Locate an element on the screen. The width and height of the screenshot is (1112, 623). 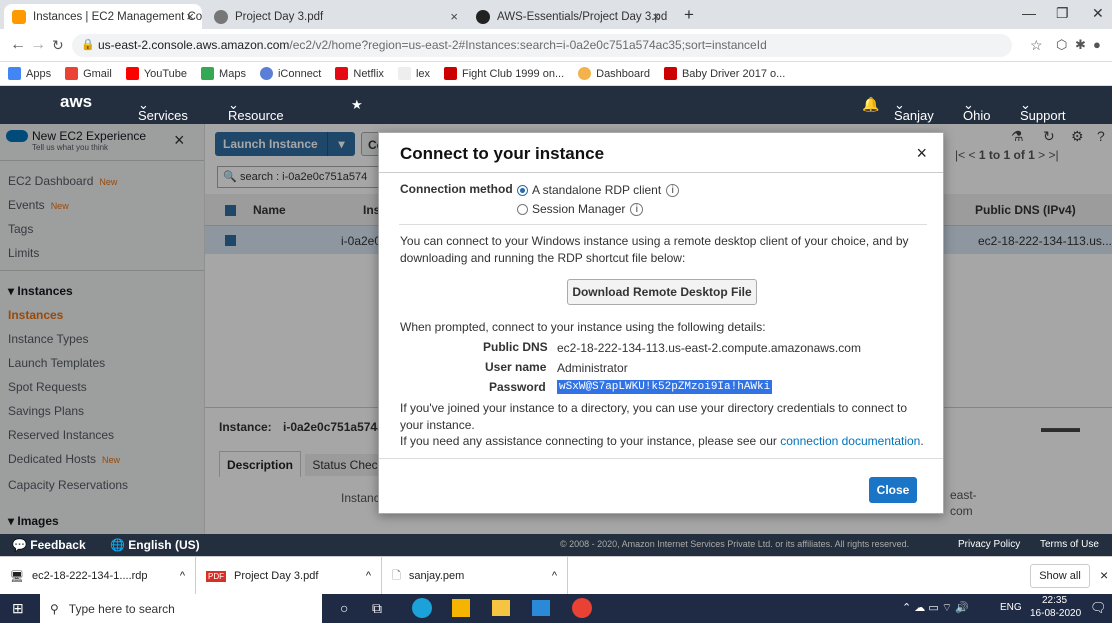
language-menu: 🌐 English (US) is located at coordinates (155, 545).